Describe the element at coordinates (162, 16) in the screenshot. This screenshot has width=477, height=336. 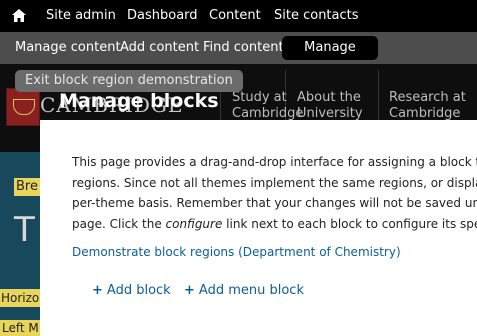
I see `toolbar-dashboard: Dashboard` at that location.